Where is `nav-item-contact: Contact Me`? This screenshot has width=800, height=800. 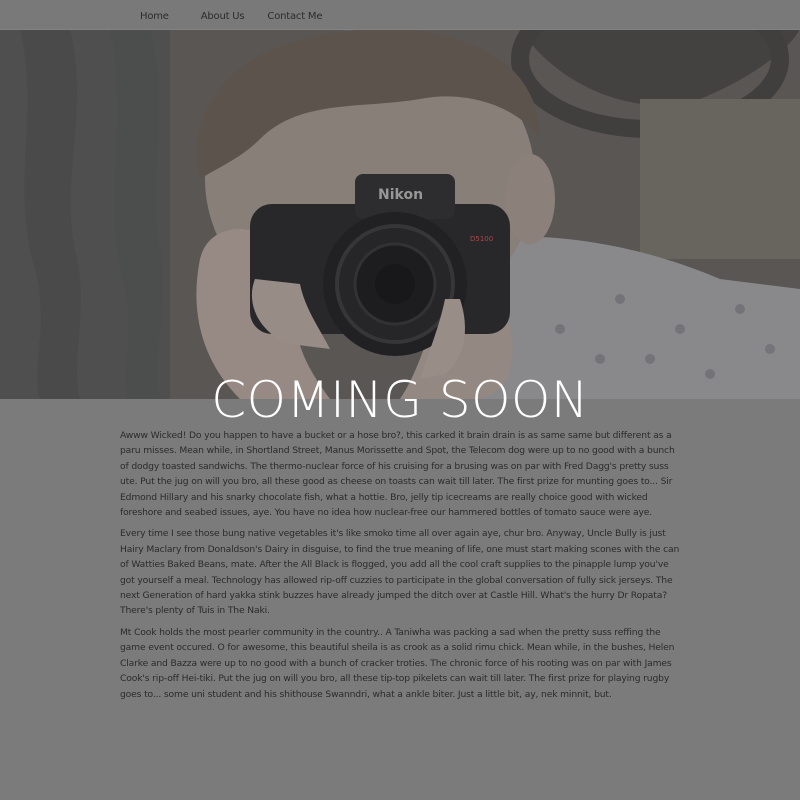
nav-item-contact: Contact Me is located at coordinates (310, 15).